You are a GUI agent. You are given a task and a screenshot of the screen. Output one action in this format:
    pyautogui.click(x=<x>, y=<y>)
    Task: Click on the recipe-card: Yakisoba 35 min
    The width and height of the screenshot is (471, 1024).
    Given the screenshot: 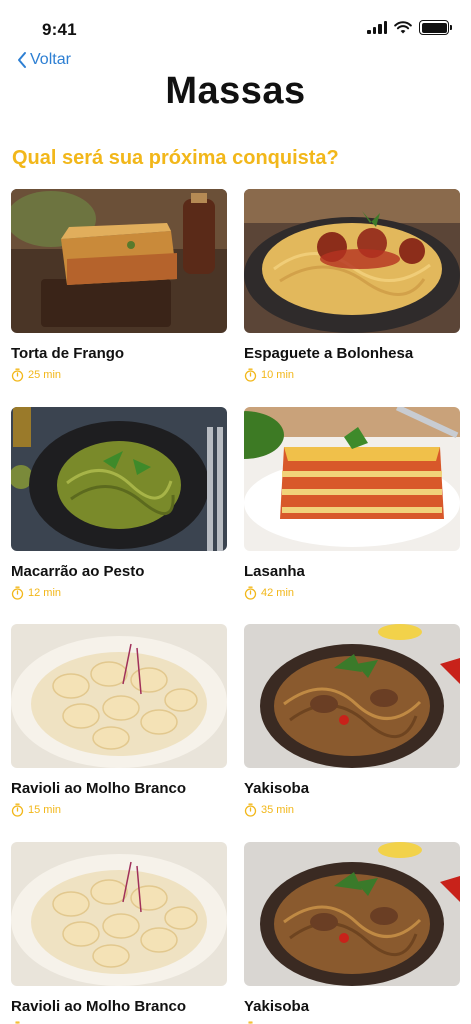 What is the action you would take?
    pyautogui.click(x=352, y=733)
    